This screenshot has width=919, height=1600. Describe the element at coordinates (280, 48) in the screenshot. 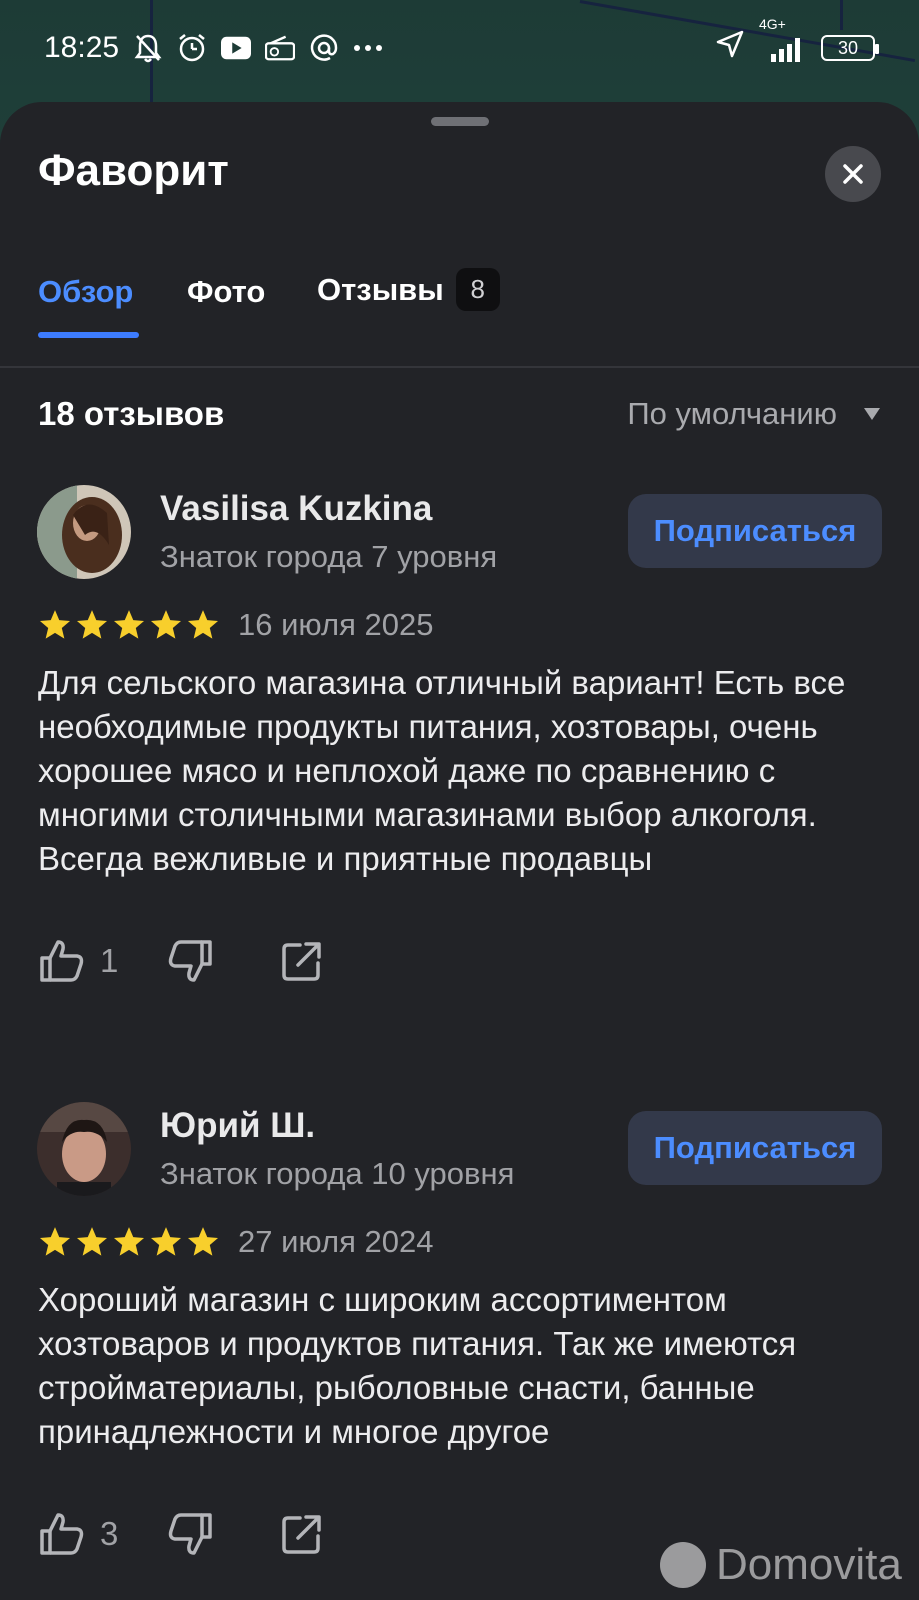

I see `radio-icon` at that location.